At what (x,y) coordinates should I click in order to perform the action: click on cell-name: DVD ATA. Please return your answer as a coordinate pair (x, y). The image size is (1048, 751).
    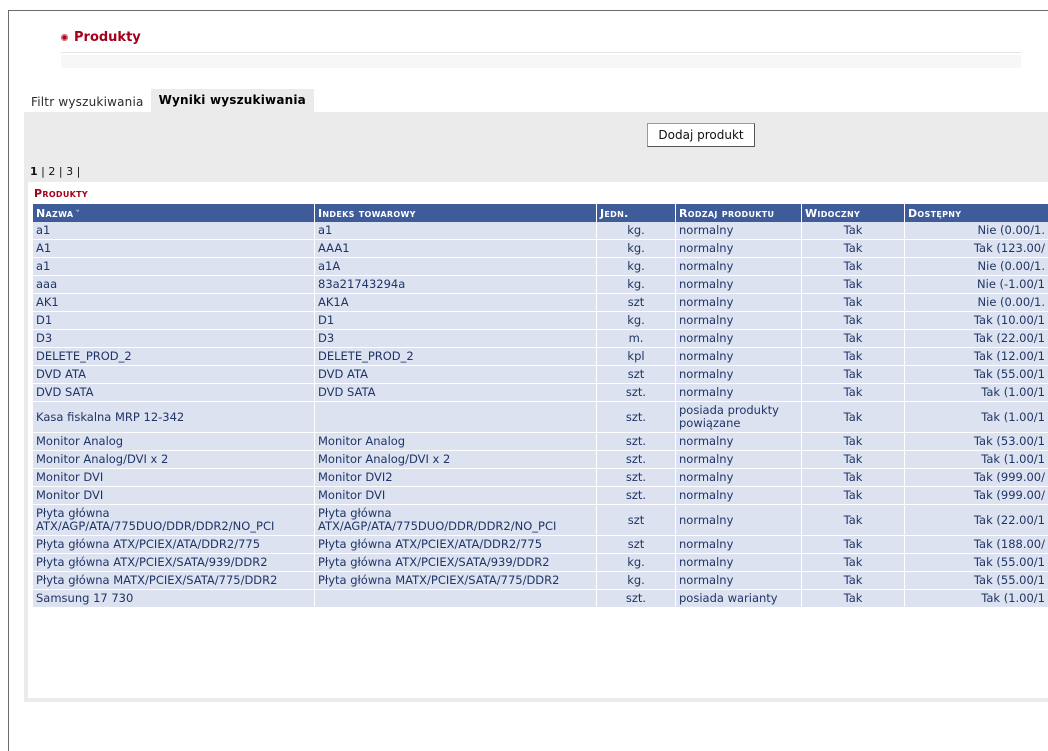
    Looking at the image, I should click on (173, 375).